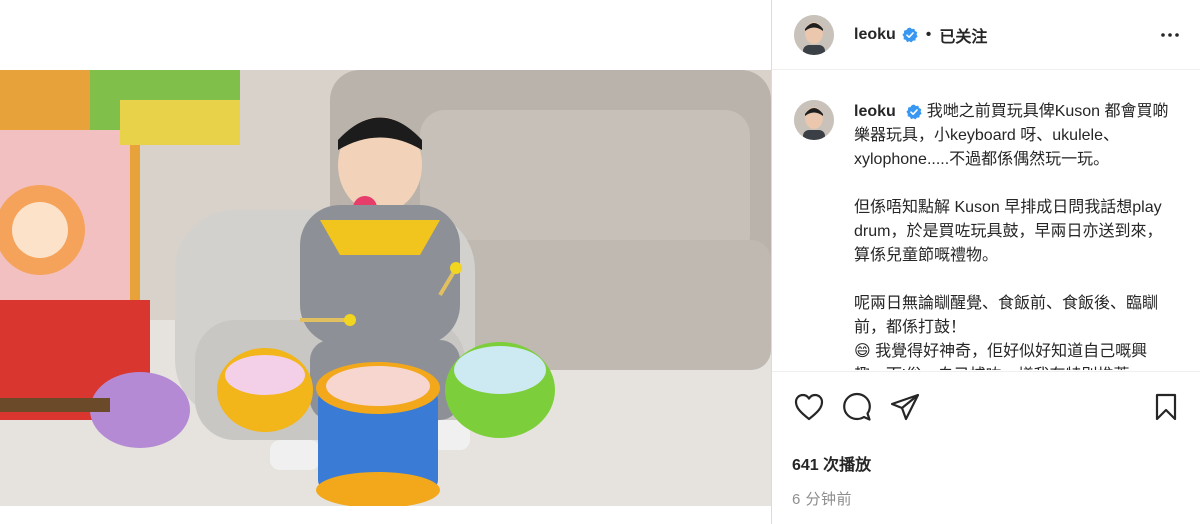 The image size is (1200, 524). I want to click on caption-username: leoku, so click(875, 111).